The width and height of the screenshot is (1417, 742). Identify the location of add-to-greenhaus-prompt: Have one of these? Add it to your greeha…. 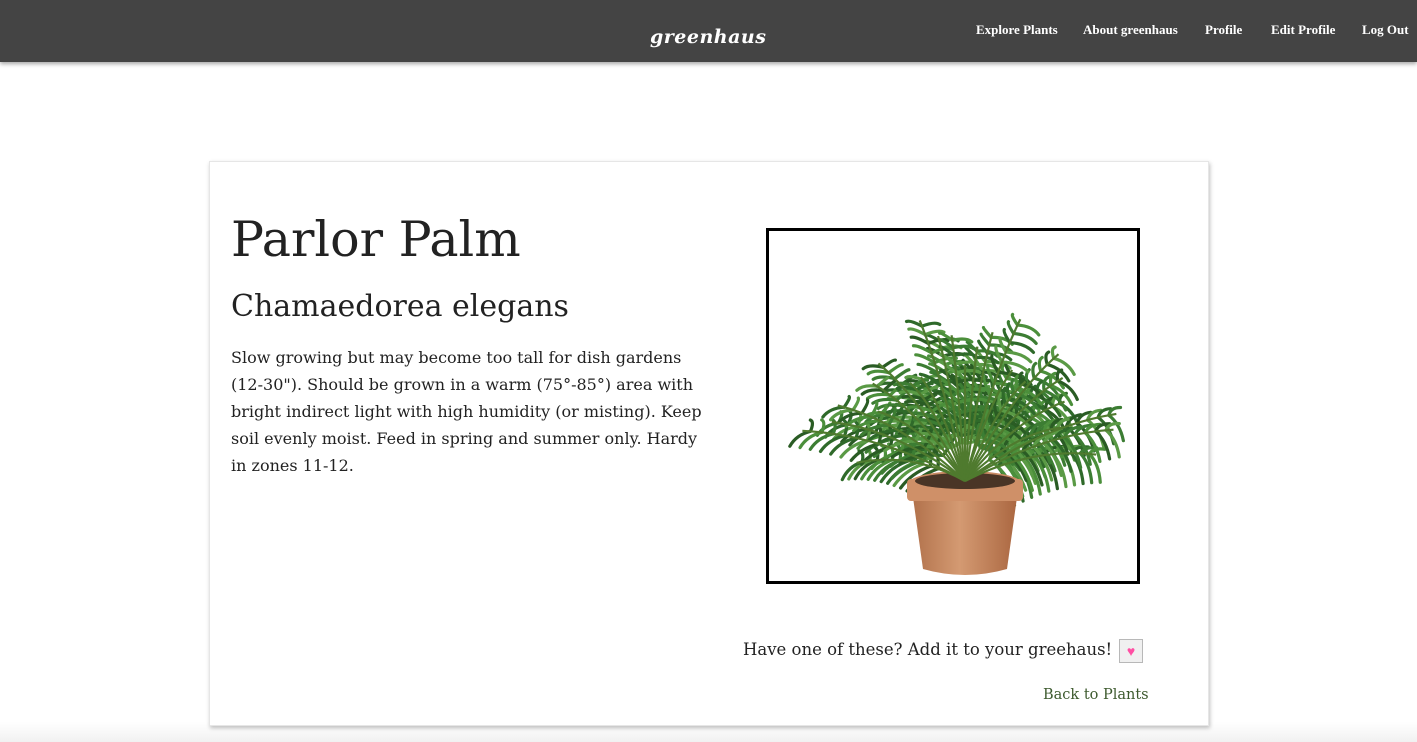
(928, 649).